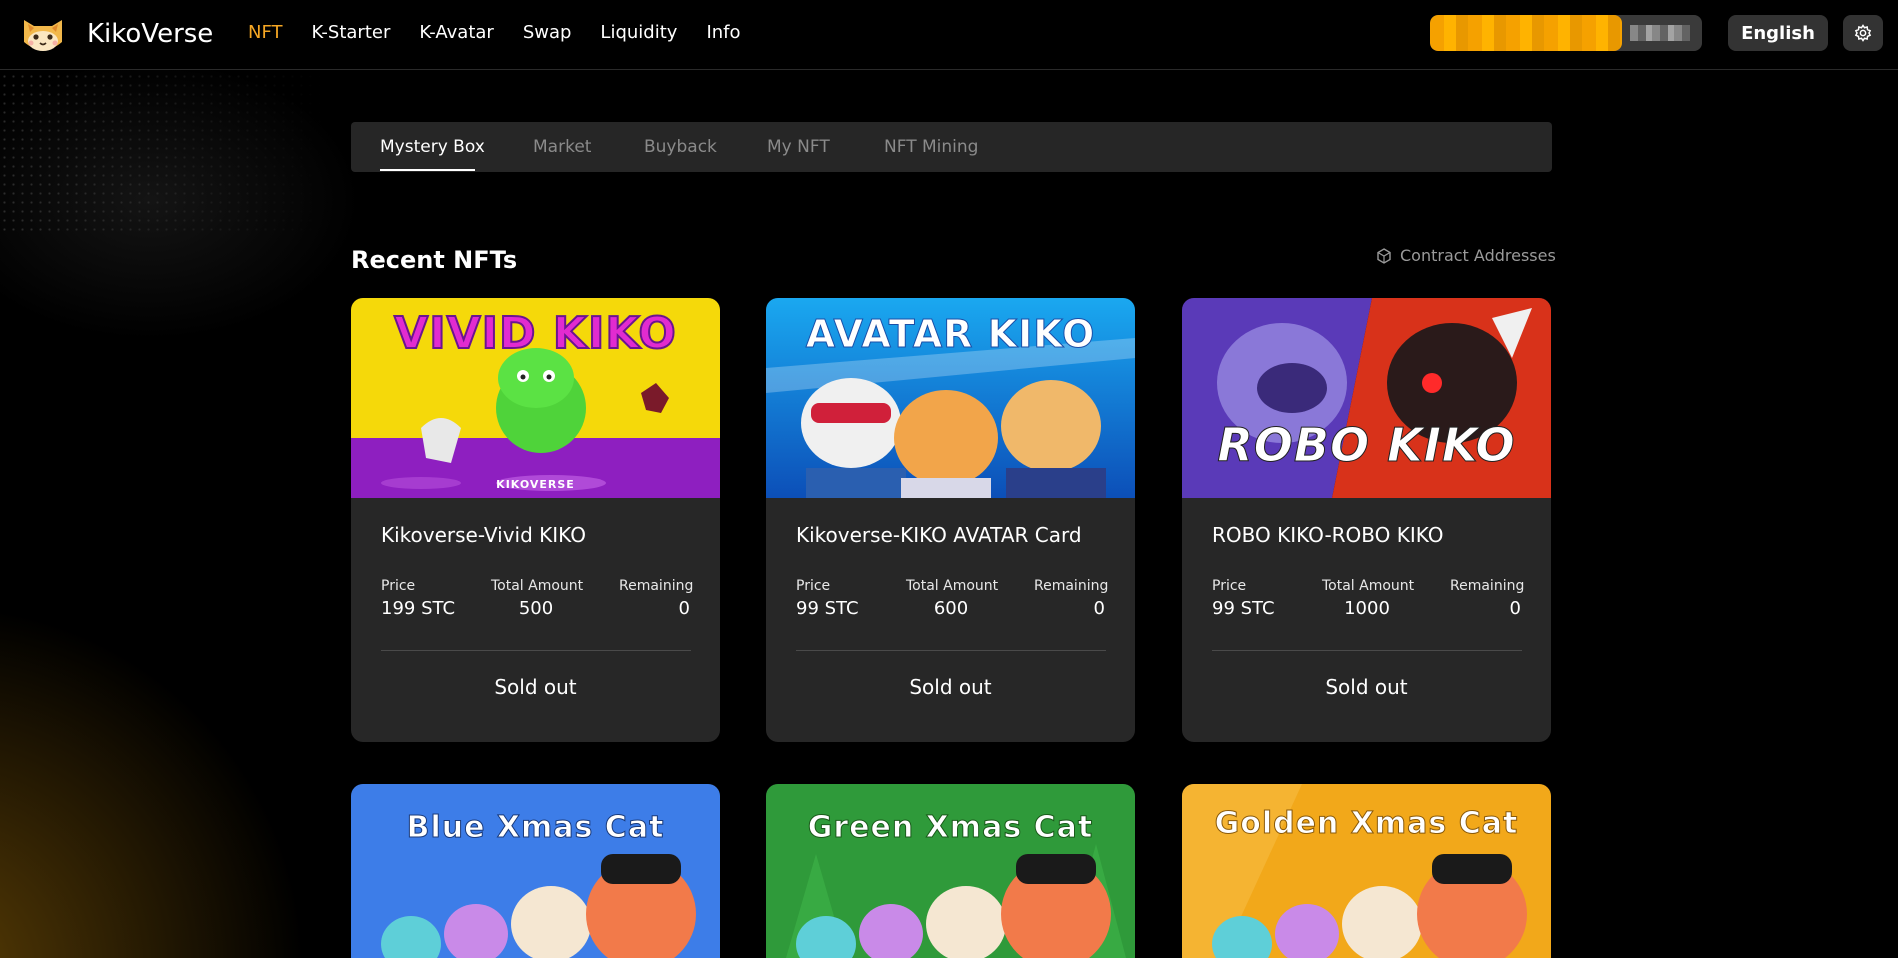 This screenshot has height=958, width=1898. Describe the element at coordinates (418, 608) in the screenshot. I see `price-value: 199 STC` at that location.